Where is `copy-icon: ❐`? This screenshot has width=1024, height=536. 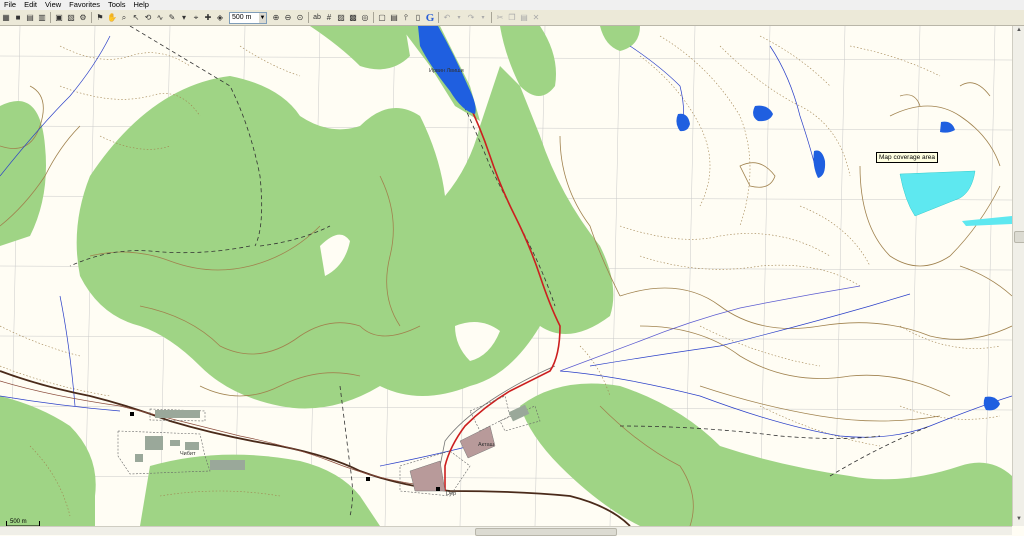 copy-icon: ❐ is located at coordinates (512, 18).